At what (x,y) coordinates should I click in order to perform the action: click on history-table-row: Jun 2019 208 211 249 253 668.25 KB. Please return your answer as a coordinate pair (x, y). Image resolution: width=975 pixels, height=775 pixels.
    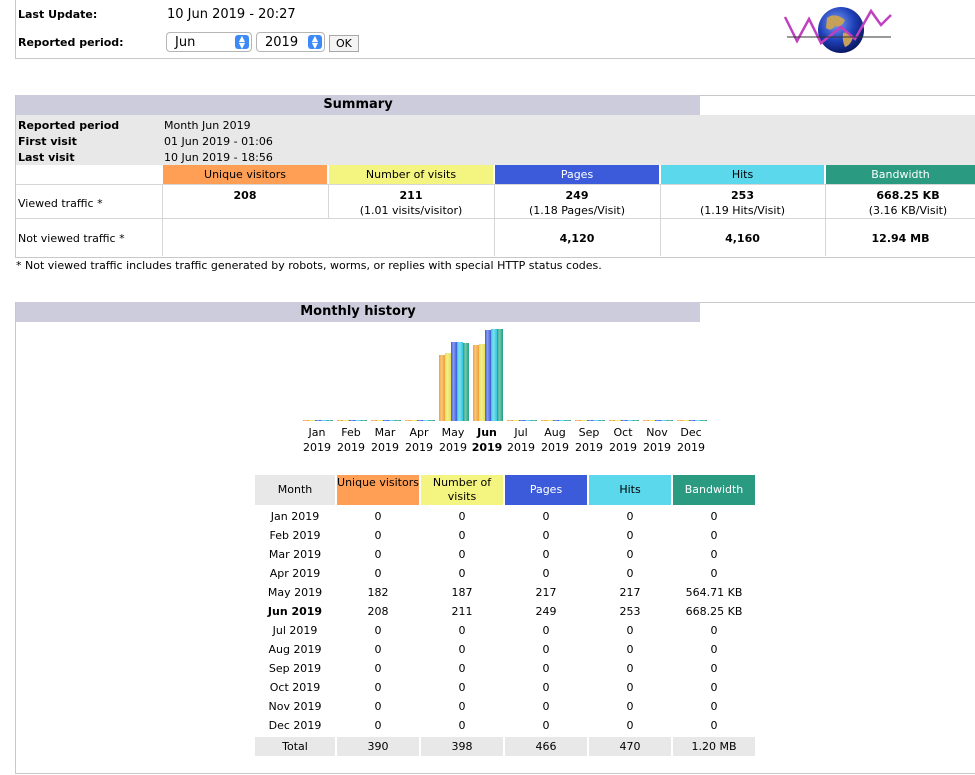
    Looking at the image, I should click on (505, 611).